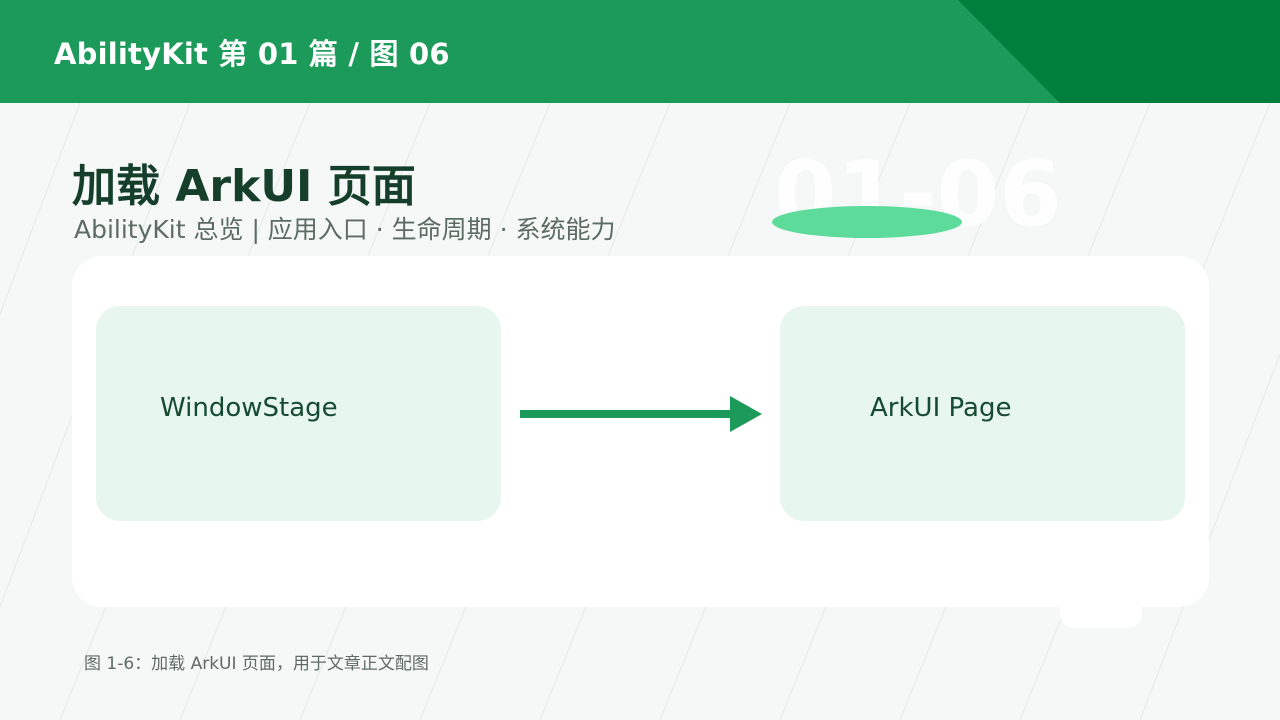  Describe the element at coordinates (256, 664) in the screenshot. I see `figure-caption: 图 1-6：加载 ArkUI 页面，用于文章正文配图` at that location.